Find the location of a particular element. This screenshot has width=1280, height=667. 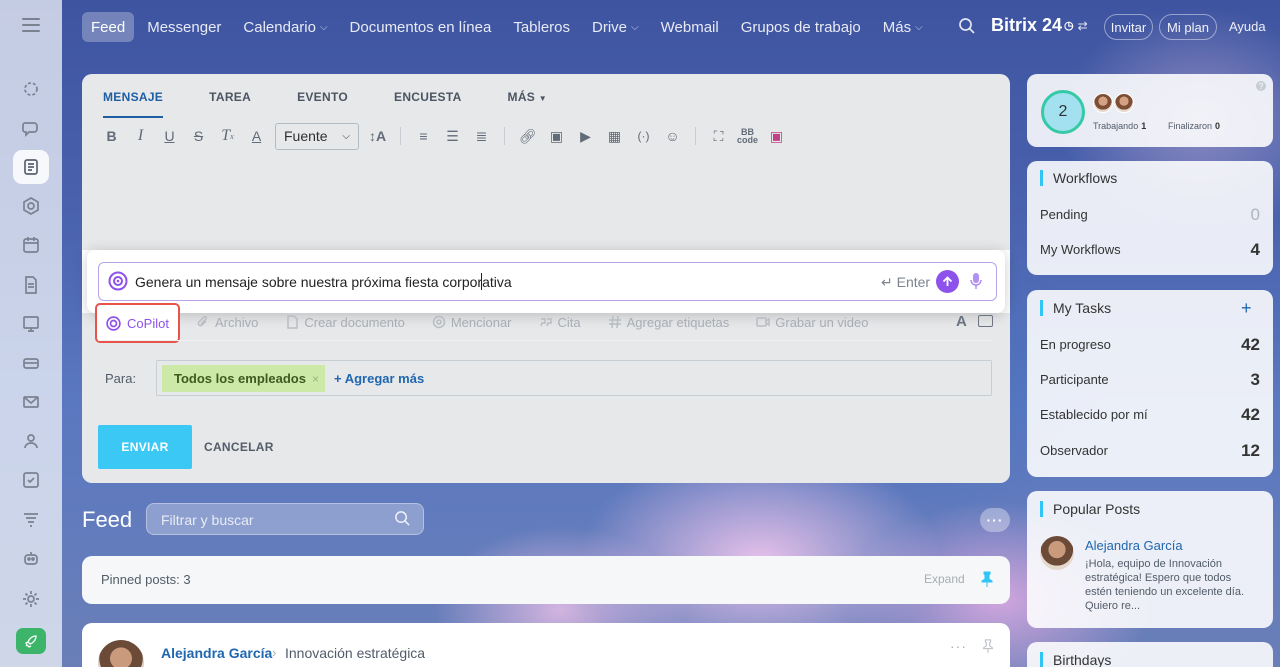

add-recipient-link: + Agregar más is located at coordinates (379, 378).